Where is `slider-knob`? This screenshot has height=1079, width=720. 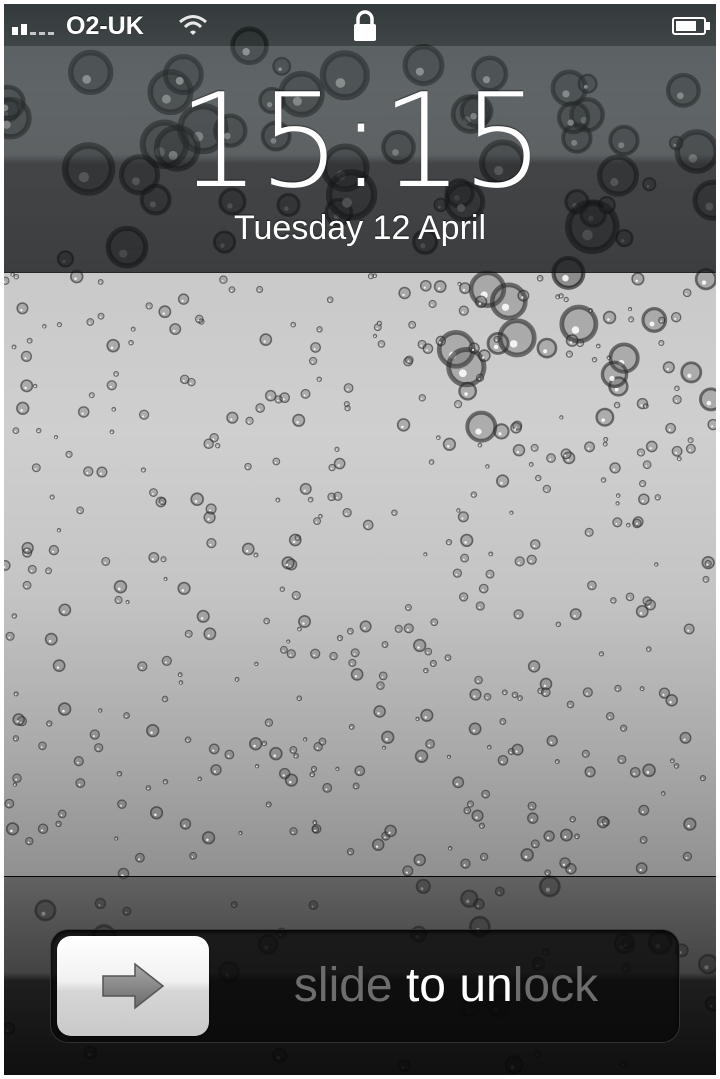 slider-knob is located at coordinates (133, 986).